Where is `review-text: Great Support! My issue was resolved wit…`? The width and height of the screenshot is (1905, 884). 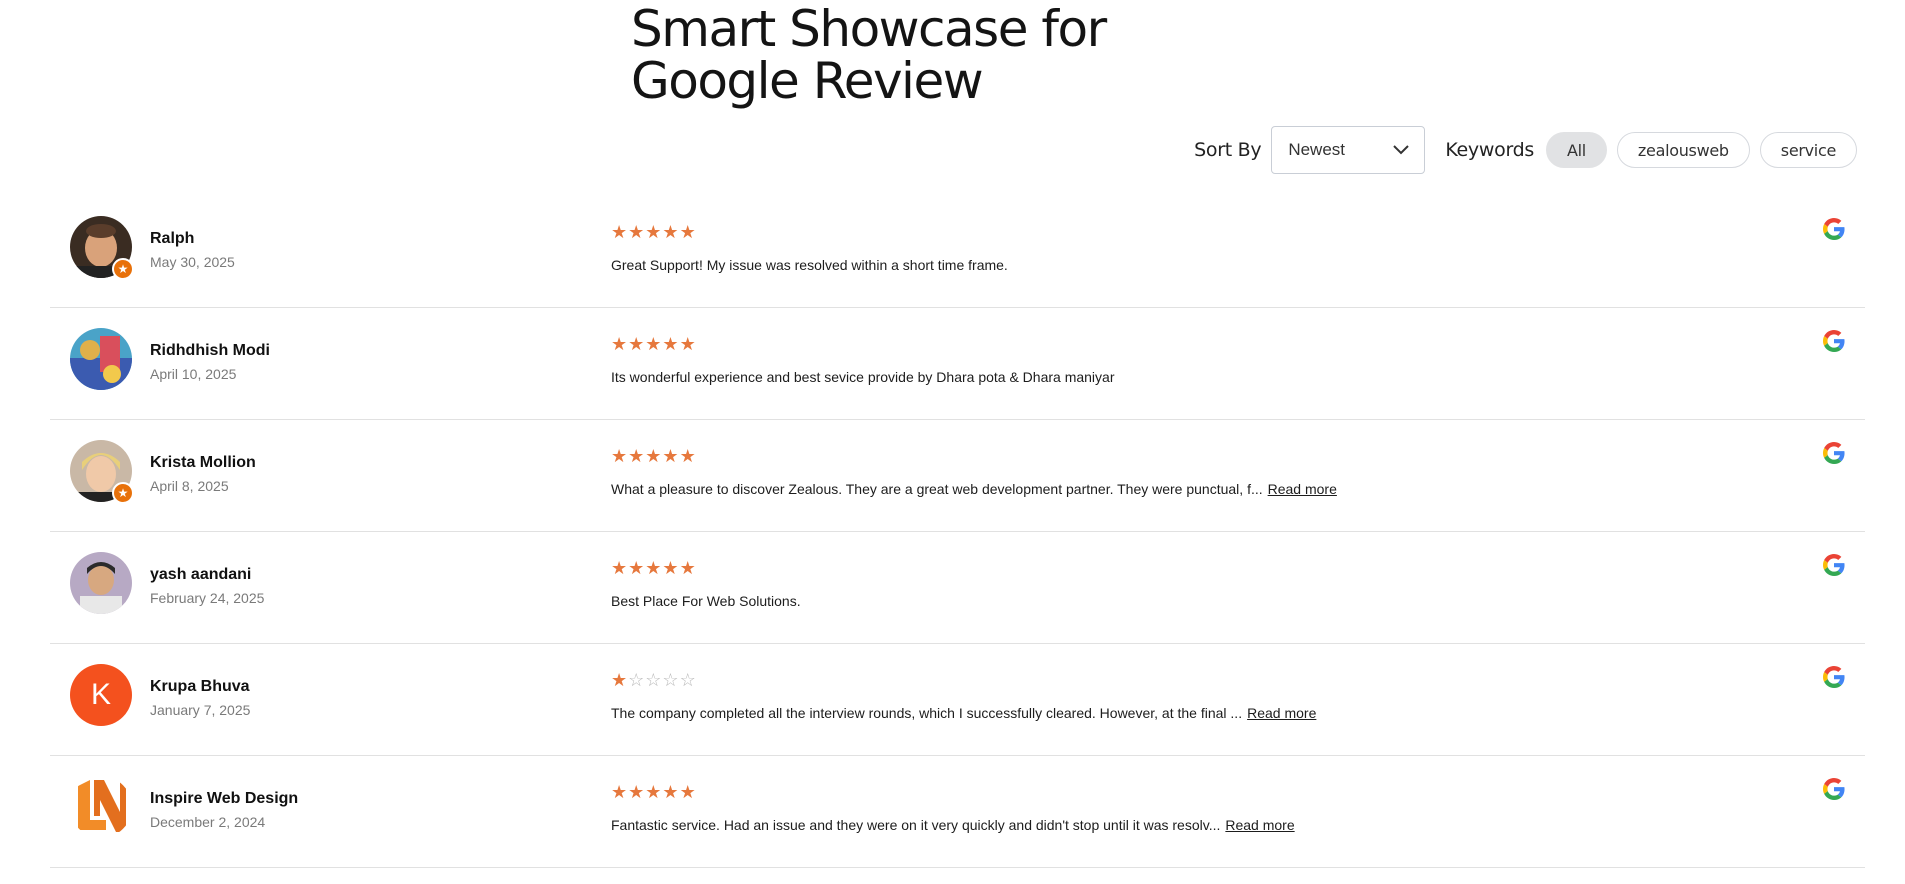 review-text: Great Support! My issue was resolved wit… is located at coordinates (809, 265).